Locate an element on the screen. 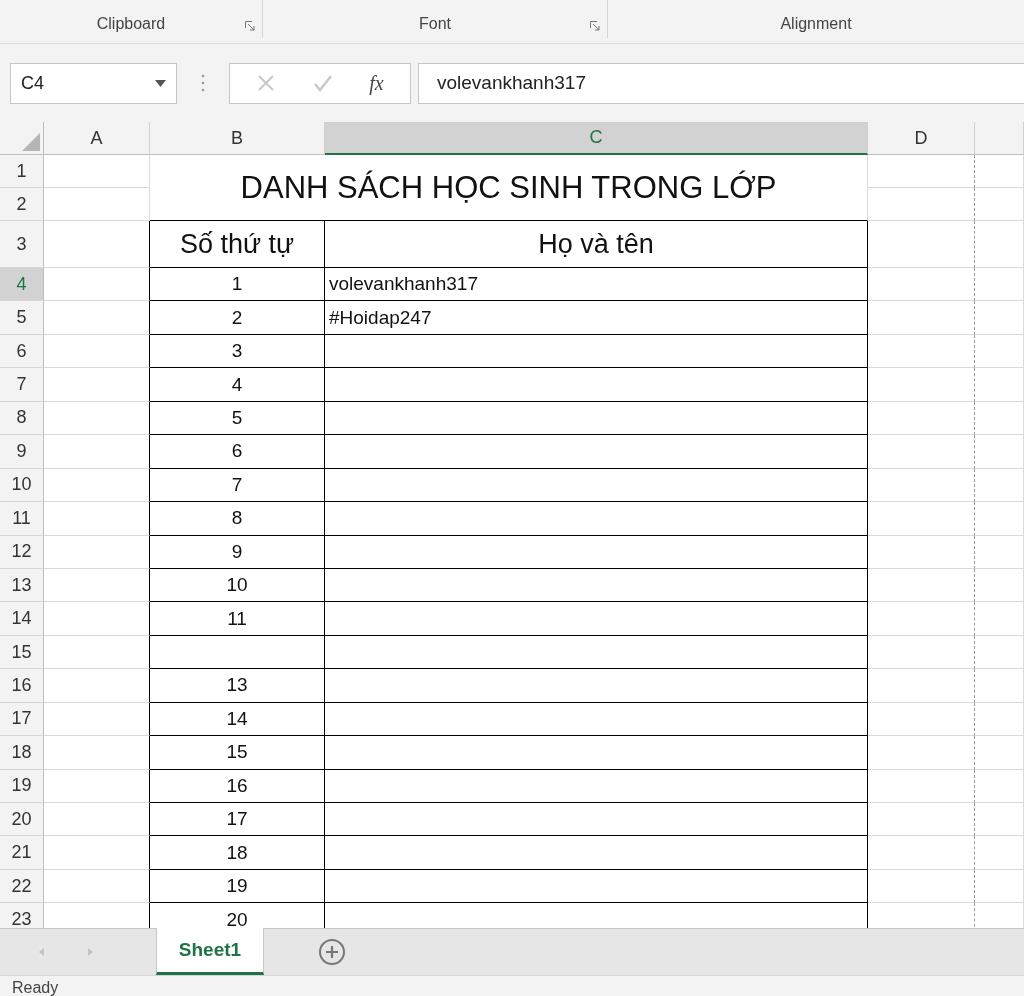  name-box: C4 is located at coordinates (93, 83).